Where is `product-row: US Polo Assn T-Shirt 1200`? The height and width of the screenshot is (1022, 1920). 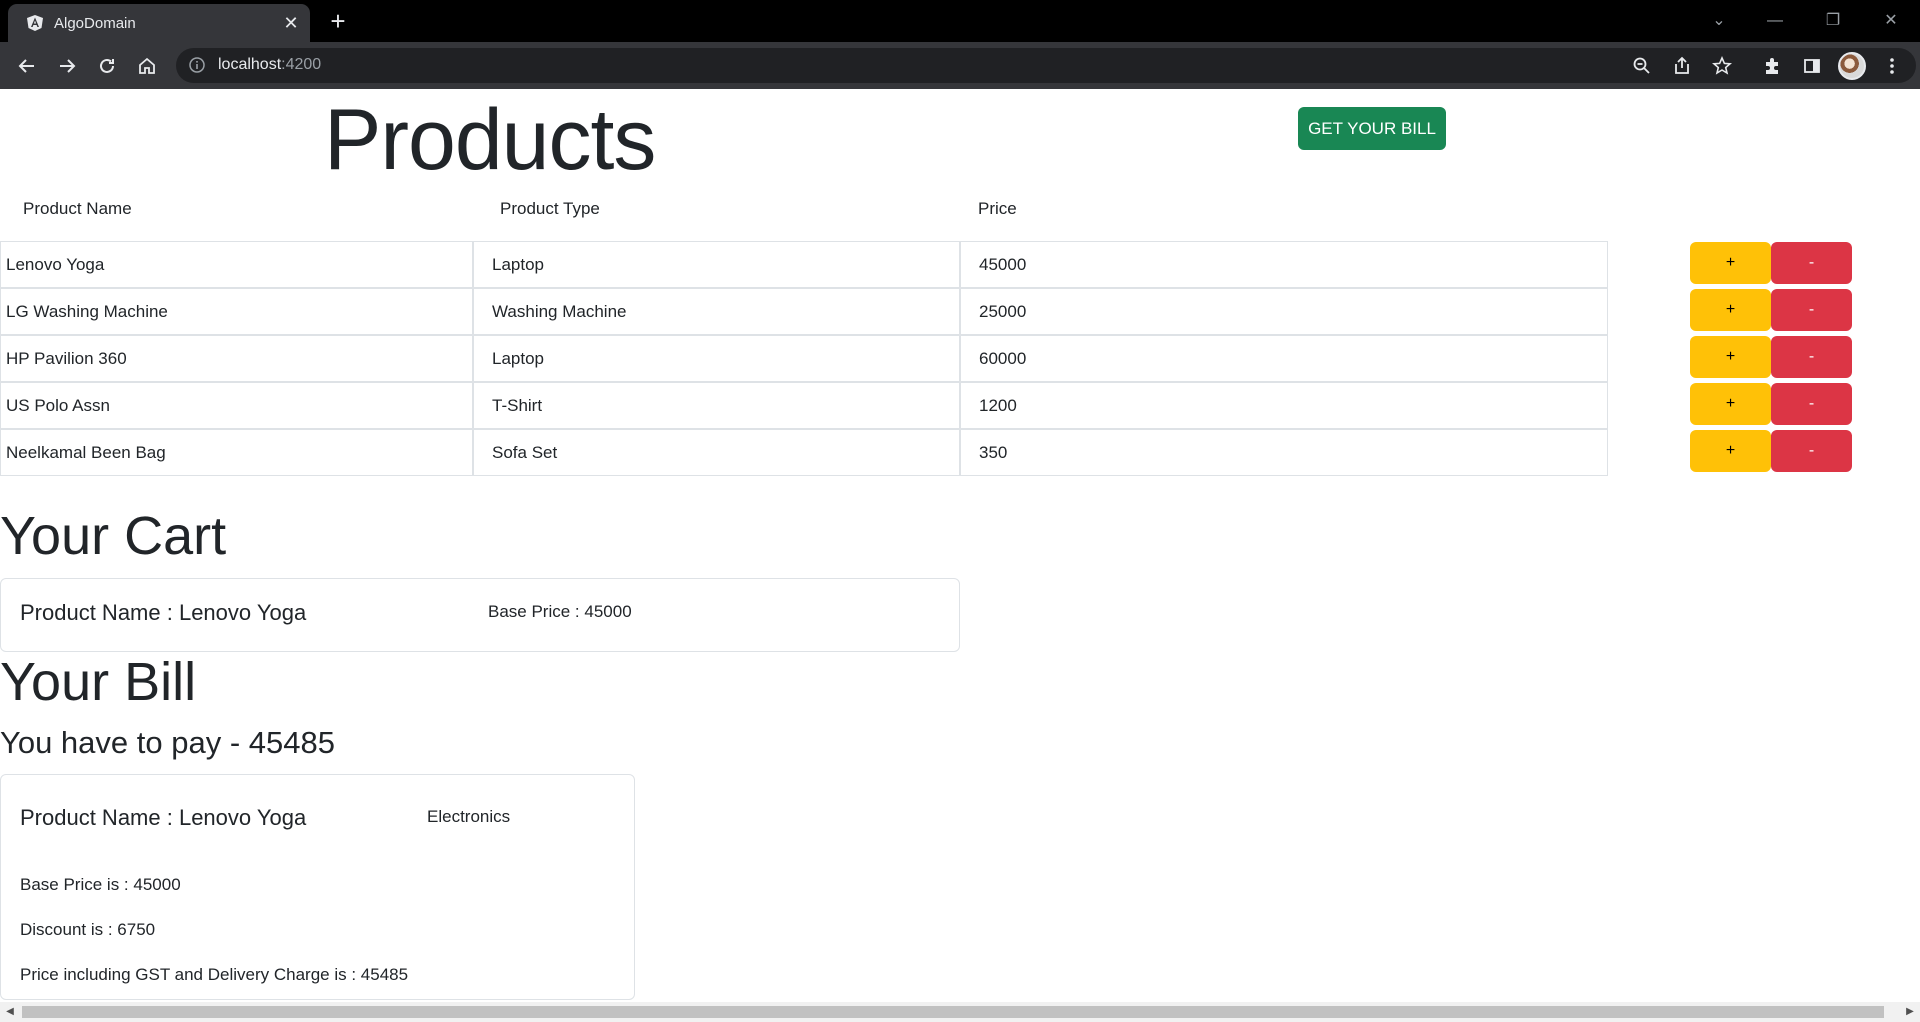 product-row: US Polo Assn T-Shirt 1200 is located at coordinates (804, 405).